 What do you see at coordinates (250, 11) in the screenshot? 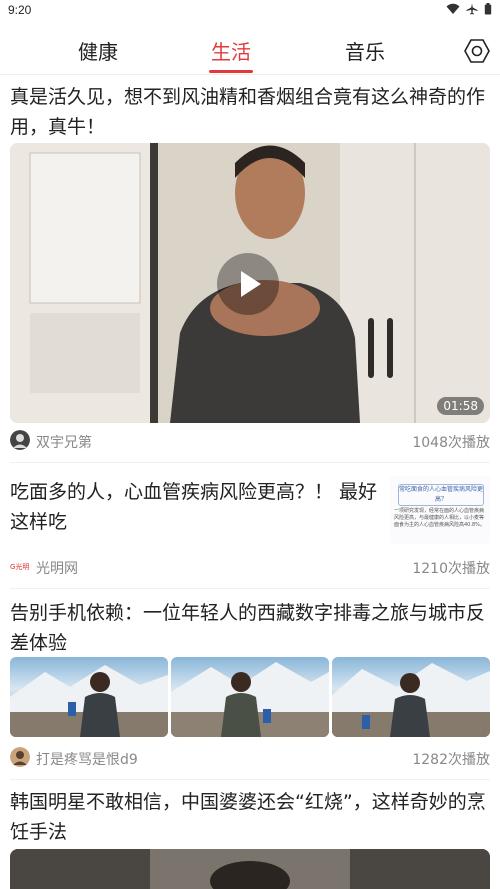
I see `status-bar: 9:20` at bounding box center [250, 11].